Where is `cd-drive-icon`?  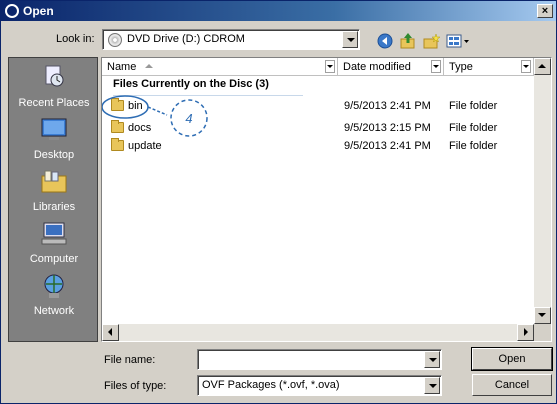 cd-drive-icon is located at coordinates (115, 40).